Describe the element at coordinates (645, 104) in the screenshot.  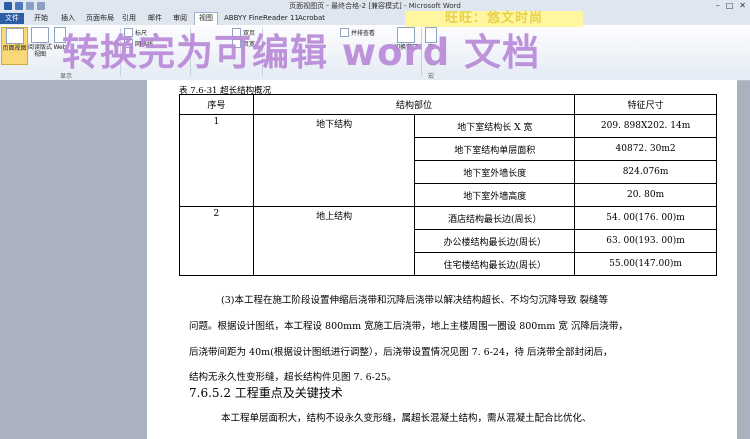
I see `header-size: 特征尺寸` at that location.